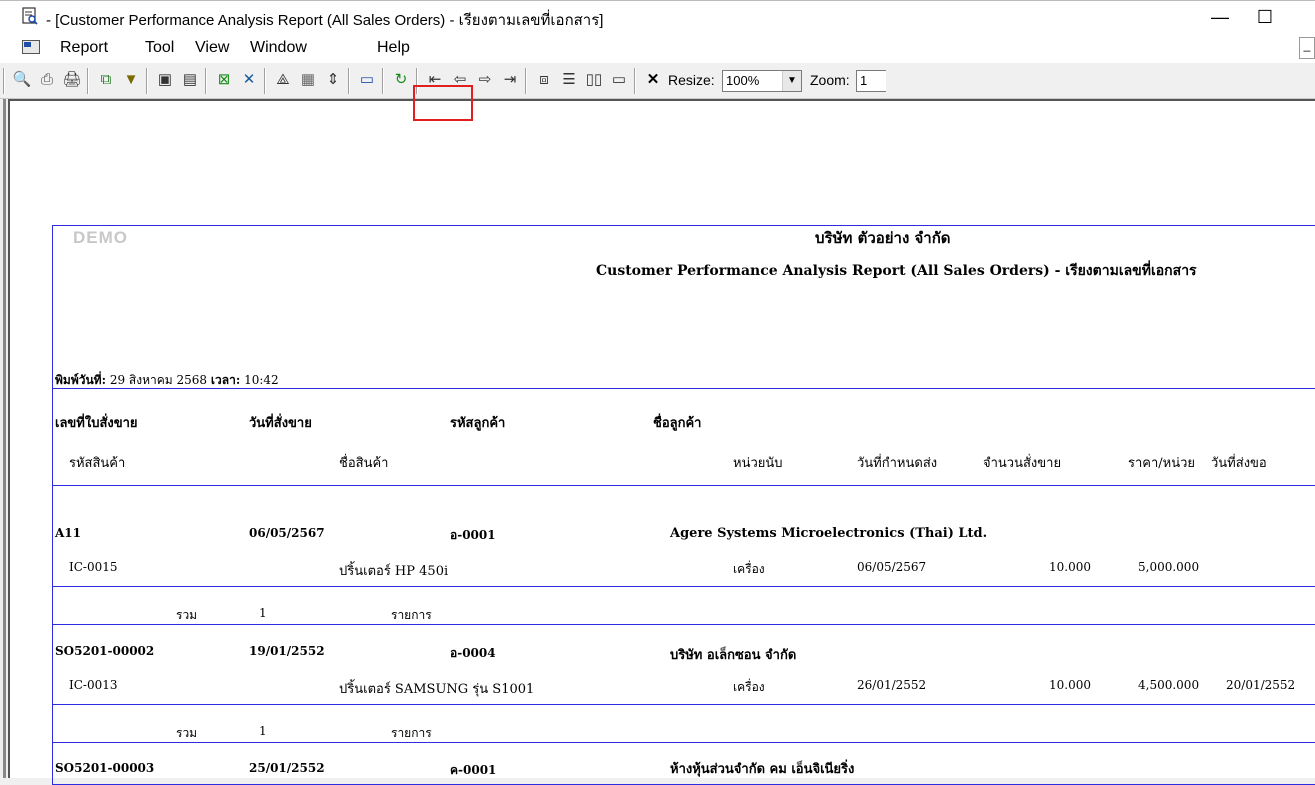  Describe the element at coordinates (510, 80) in the screenshot. I see `last-page-icon: ⇥` at that location.